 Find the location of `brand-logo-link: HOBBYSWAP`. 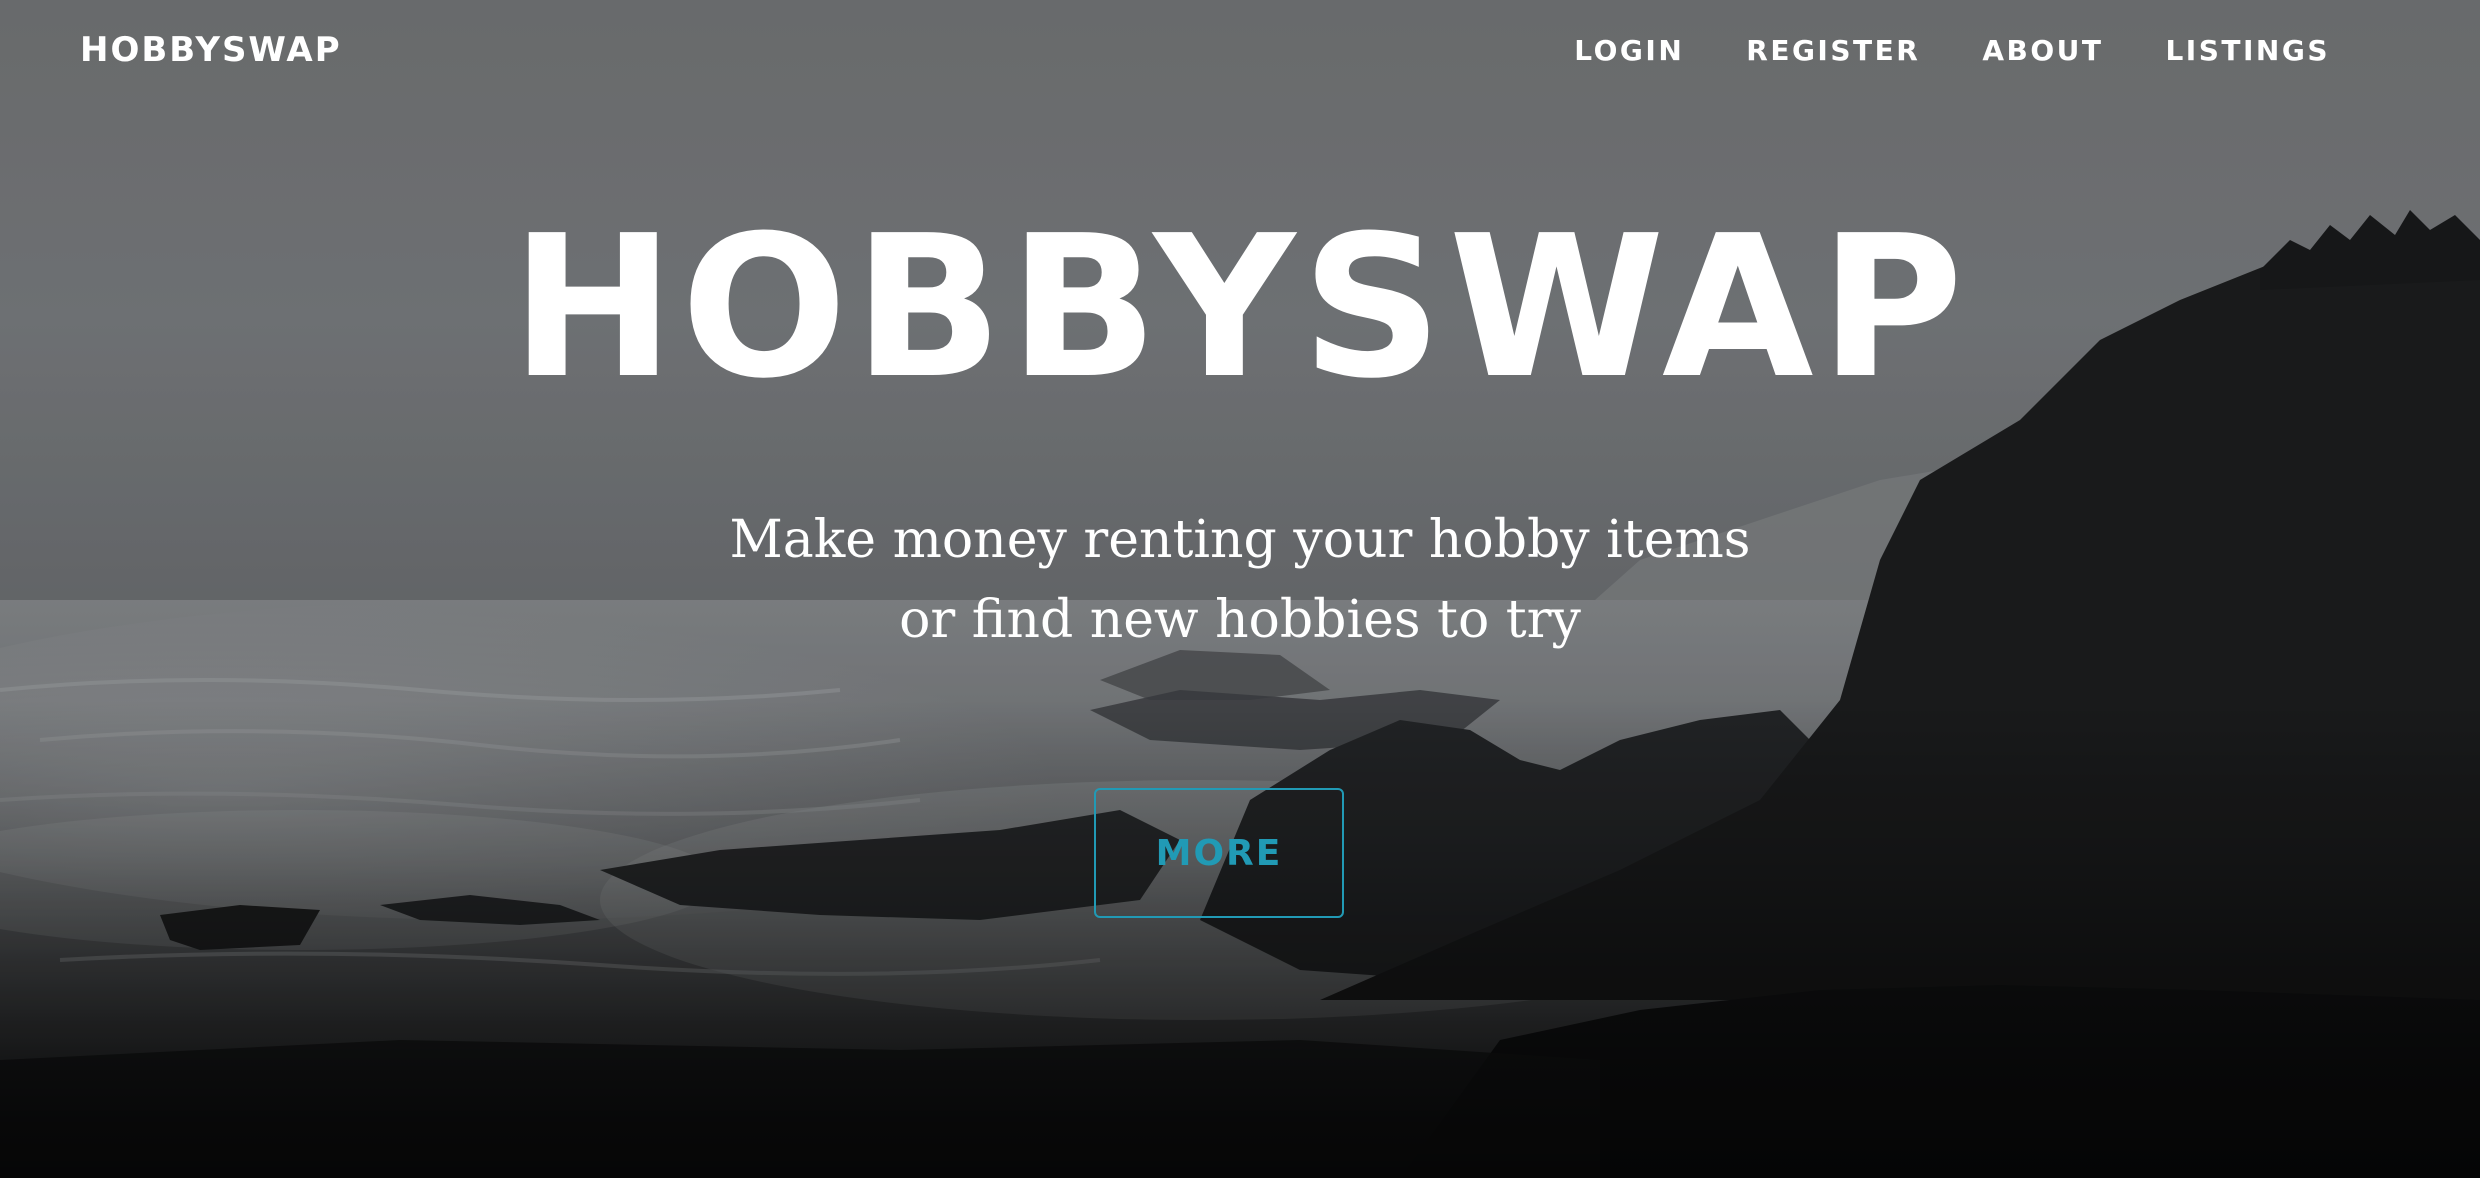

brand-logo-link: HOBBYSWAP is located at coordinates (211, 50).